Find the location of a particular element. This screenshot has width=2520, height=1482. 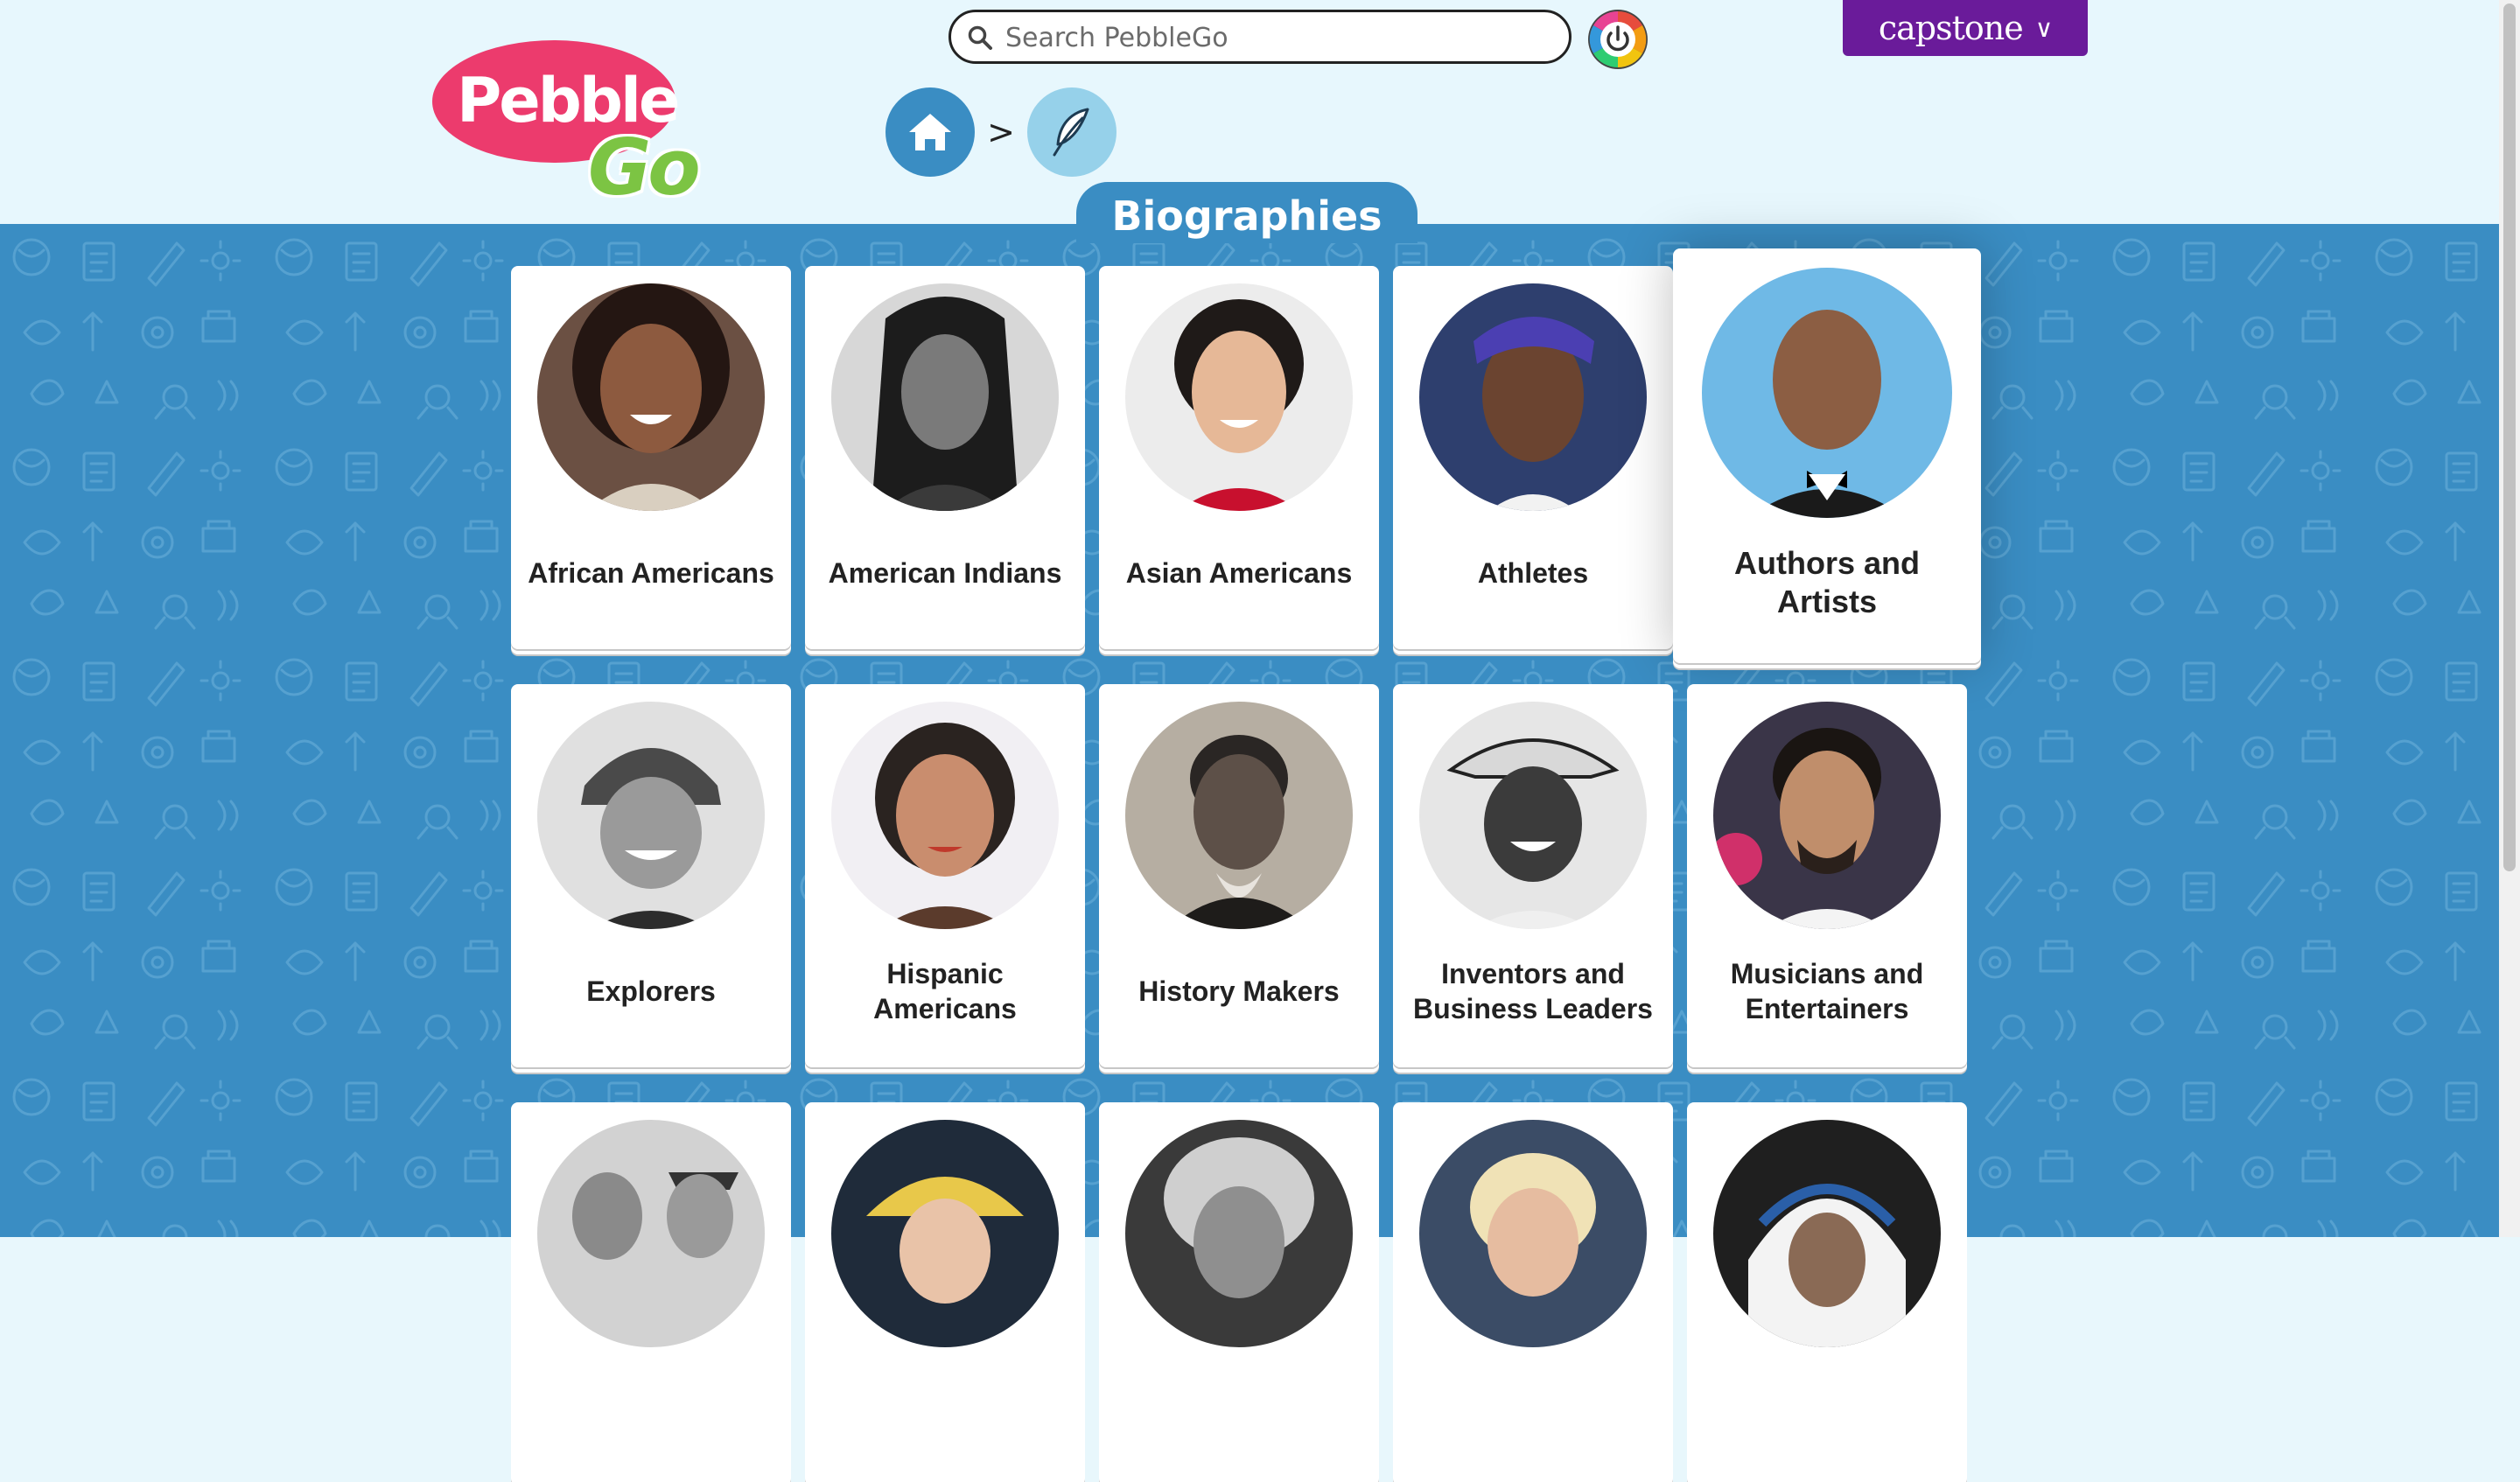

category-card-american-indians: American Indians is located at coordinates (945, 456).